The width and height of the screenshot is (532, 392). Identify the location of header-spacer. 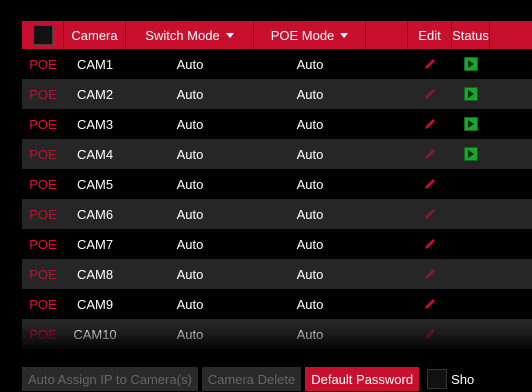
(387, 35).